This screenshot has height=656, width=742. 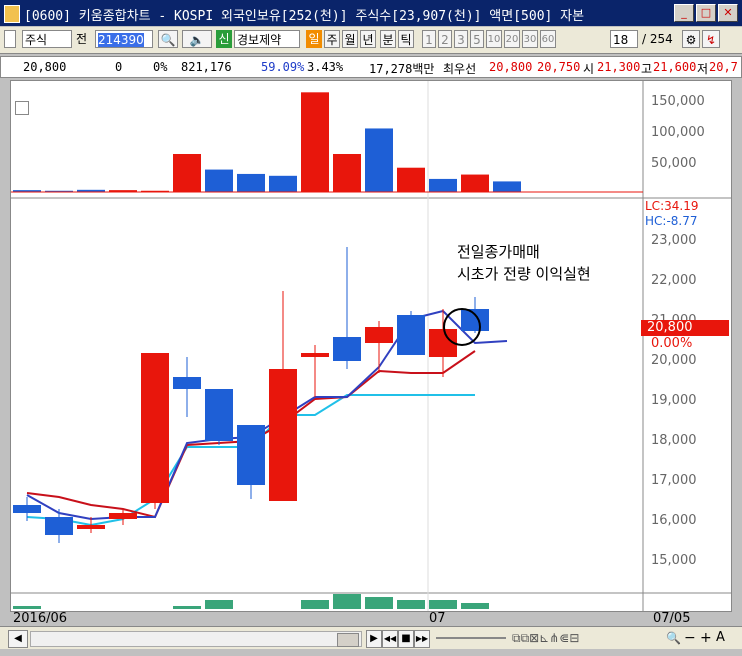 What do you see at coordinates (406, 39) in the screenshot?
I see `period-tick-button: 틱` at bounding box center [406, 39].